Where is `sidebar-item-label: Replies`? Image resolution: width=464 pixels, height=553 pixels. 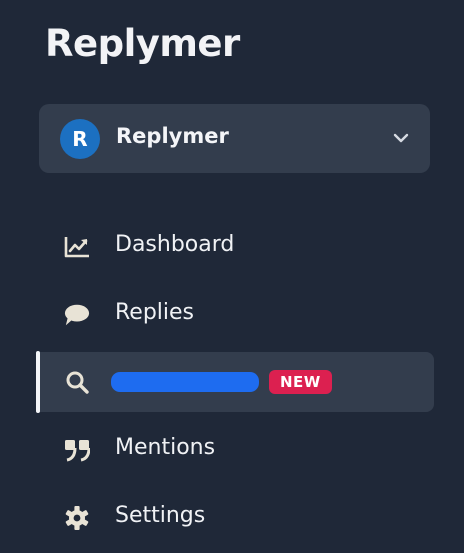
sidebar-item-label: Replies is located at coordinates (155, 312).